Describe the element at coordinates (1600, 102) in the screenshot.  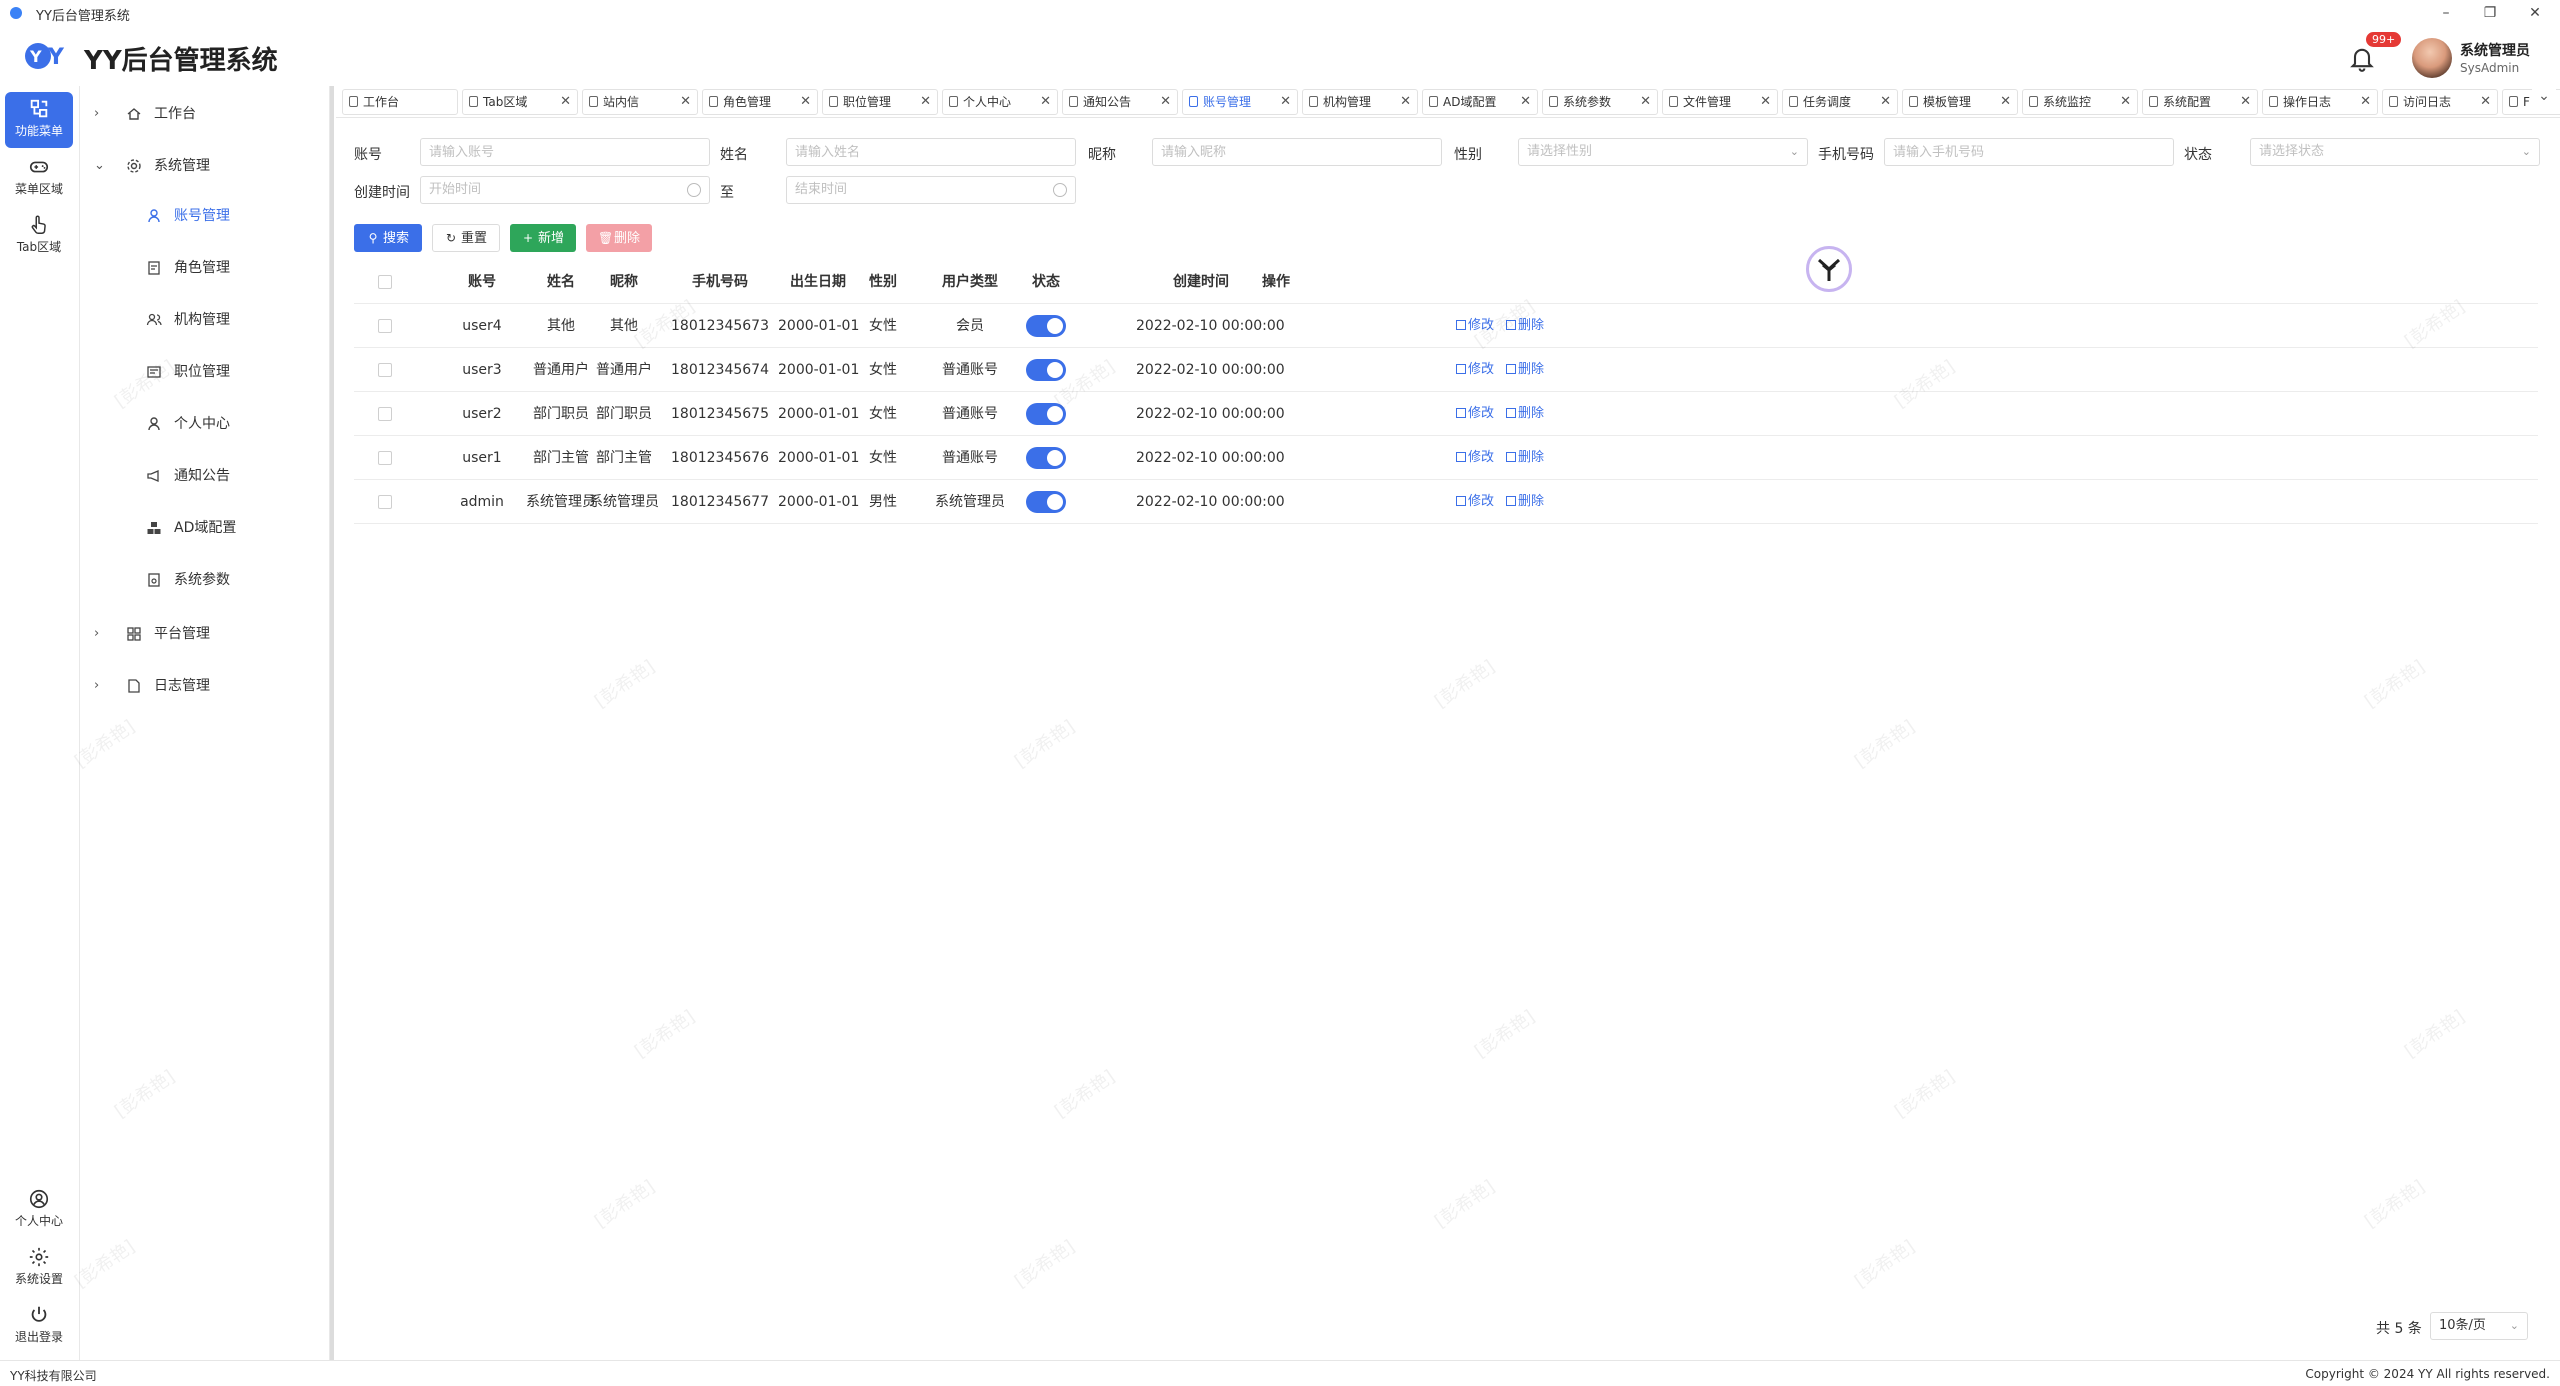
I see `tab-11: 系统参数 ✕` at that location.